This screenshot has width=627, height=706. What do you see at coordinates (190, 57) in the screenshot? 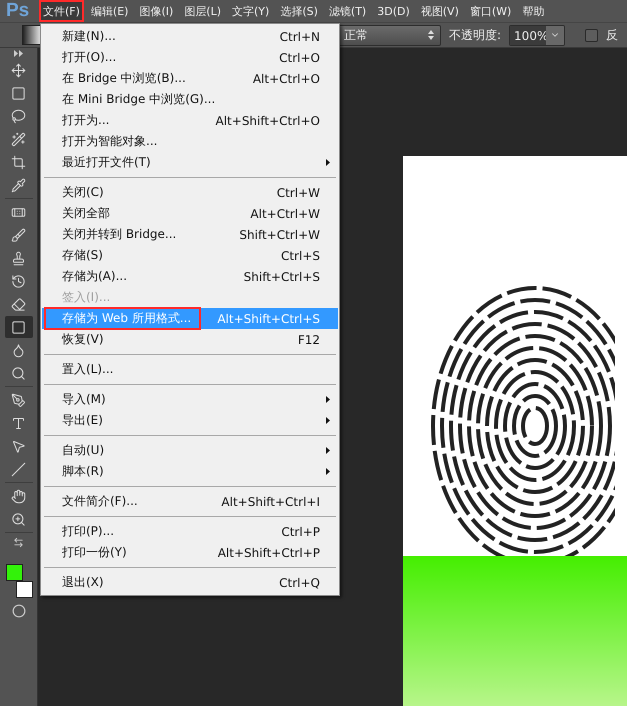
I see `menu-item: 打开(O)... Ctrl+O` at bounding box center [190, 57].